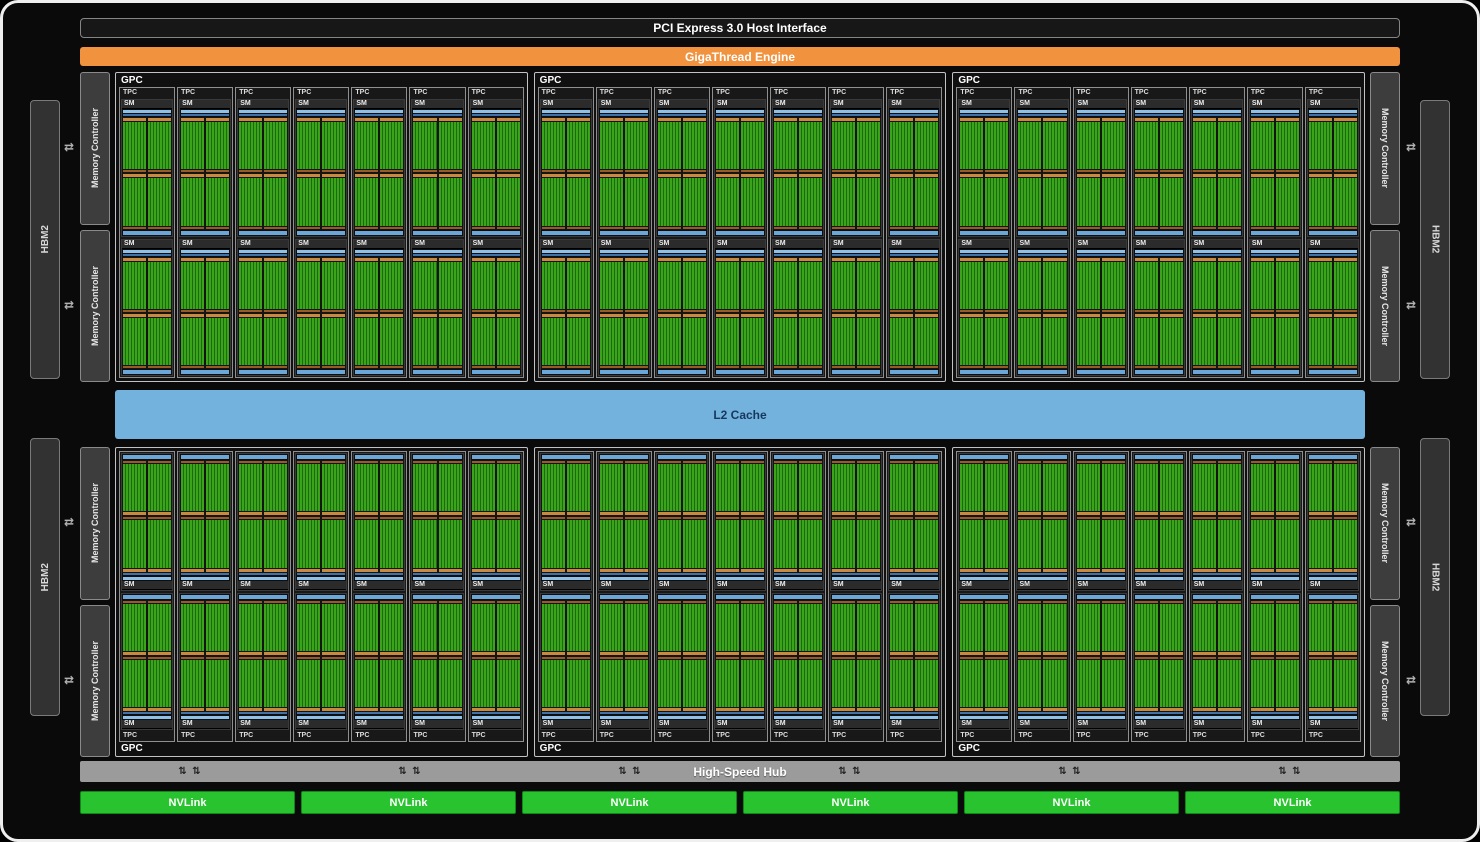  Describe the element at coordinates (740, 771) in the screenshot. I see `high-speed-hub-bar: ⇅ ⇅ ⇅ ⇅ ⇅ ⇅ ⇅ ⇅ ⇅ ⇅ ⇅ ⇅ High-Speed Hub` at that location.